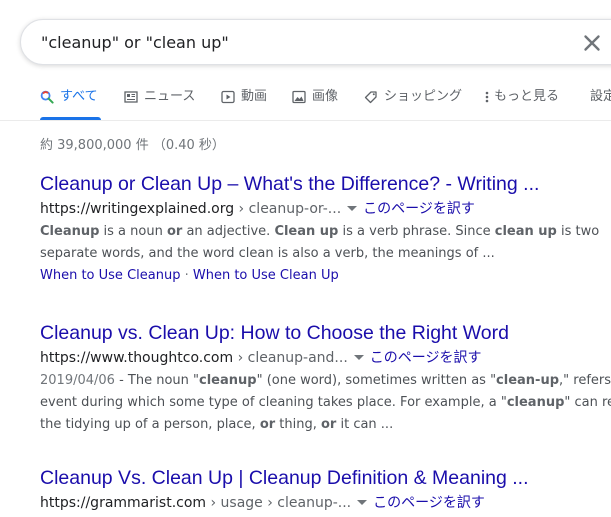 The width and height of the screenshot is (611, 517). I want to click on snippet-keyword: Cleanup, so click(70, 231).